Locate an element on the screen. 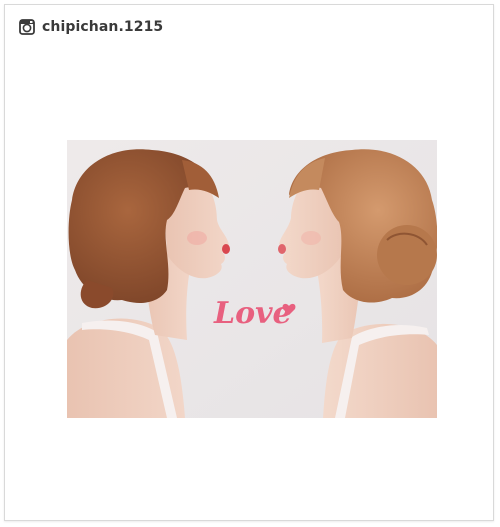  love-text-overlay: Love is located at coordinates (254, 313).